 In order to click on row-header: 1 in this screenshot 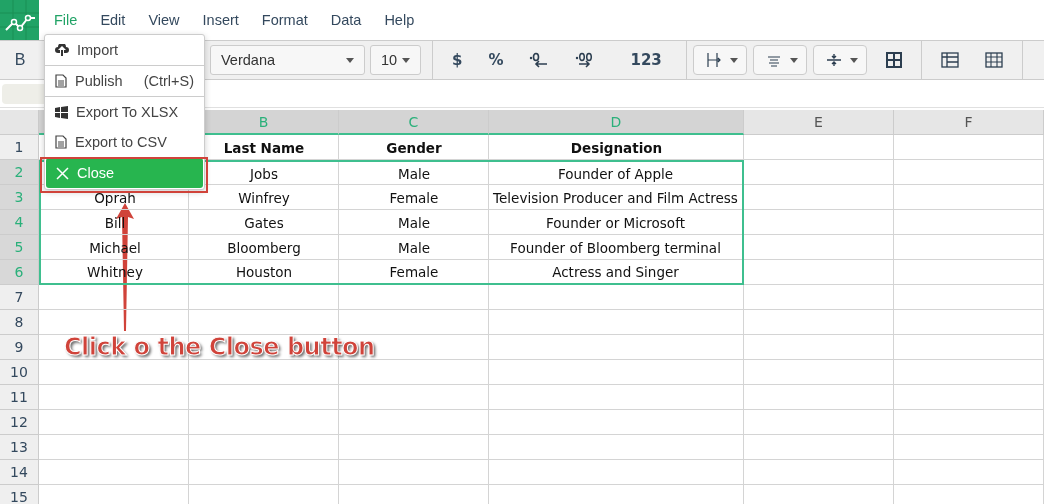, I will do `click(19, 147)`.